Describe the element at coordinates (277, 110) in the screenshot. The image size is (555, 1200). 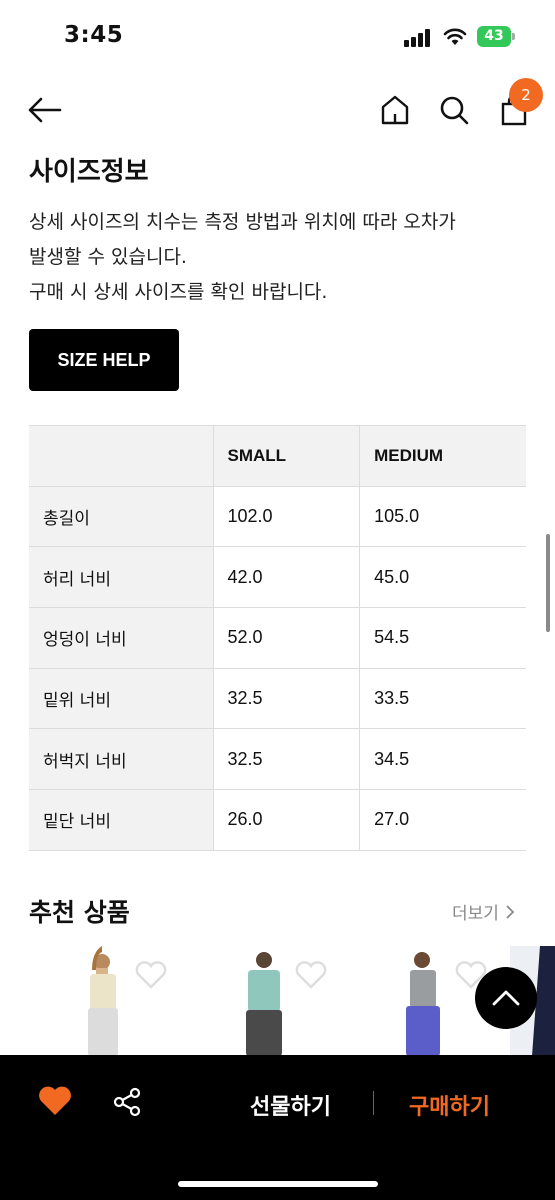
I see `top-nav` at that location.